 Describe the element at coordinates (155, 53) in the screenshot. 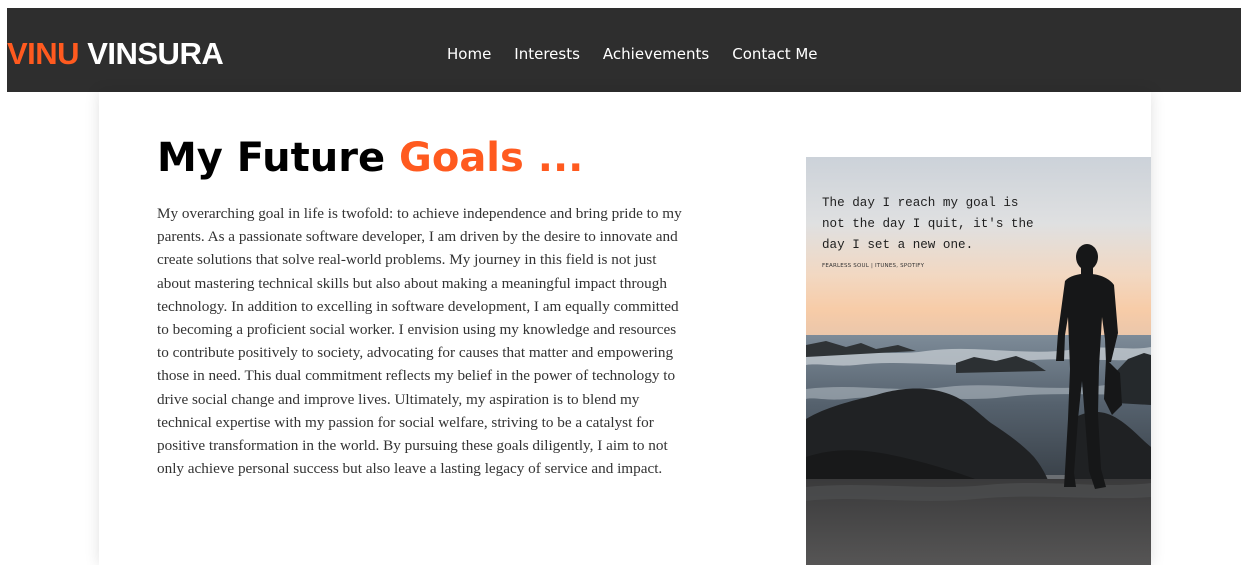

I see `logo-last-name: VINSURA` at that location.